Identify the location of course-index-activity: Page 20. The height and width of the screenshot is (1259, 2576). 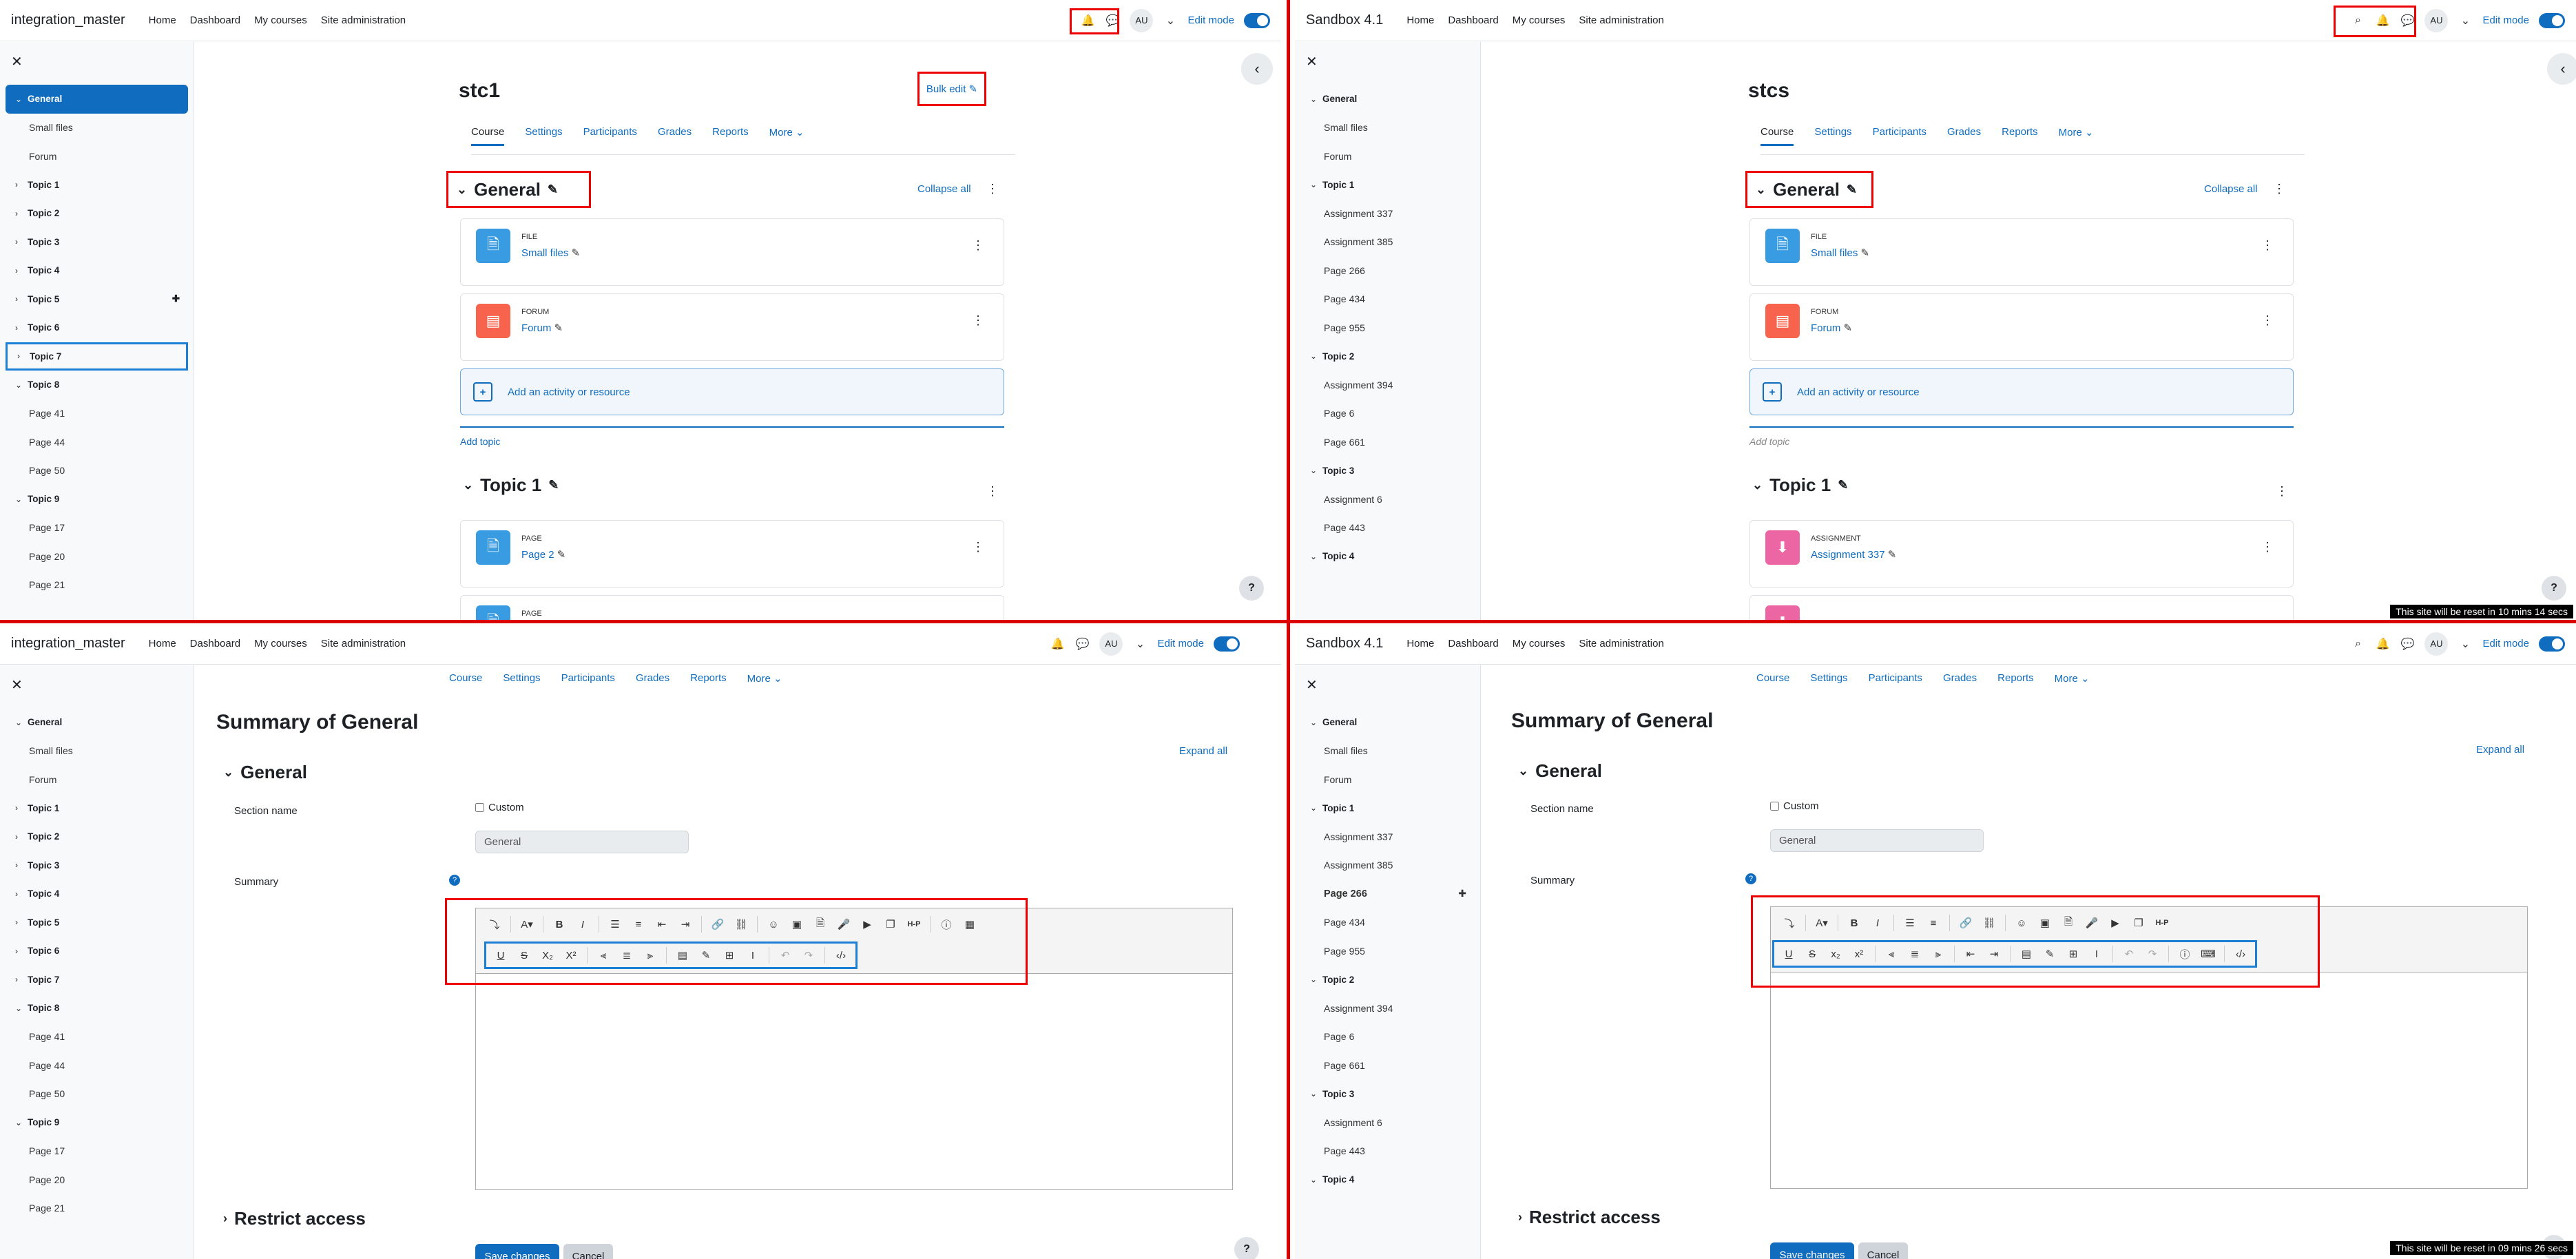
(97, 556).